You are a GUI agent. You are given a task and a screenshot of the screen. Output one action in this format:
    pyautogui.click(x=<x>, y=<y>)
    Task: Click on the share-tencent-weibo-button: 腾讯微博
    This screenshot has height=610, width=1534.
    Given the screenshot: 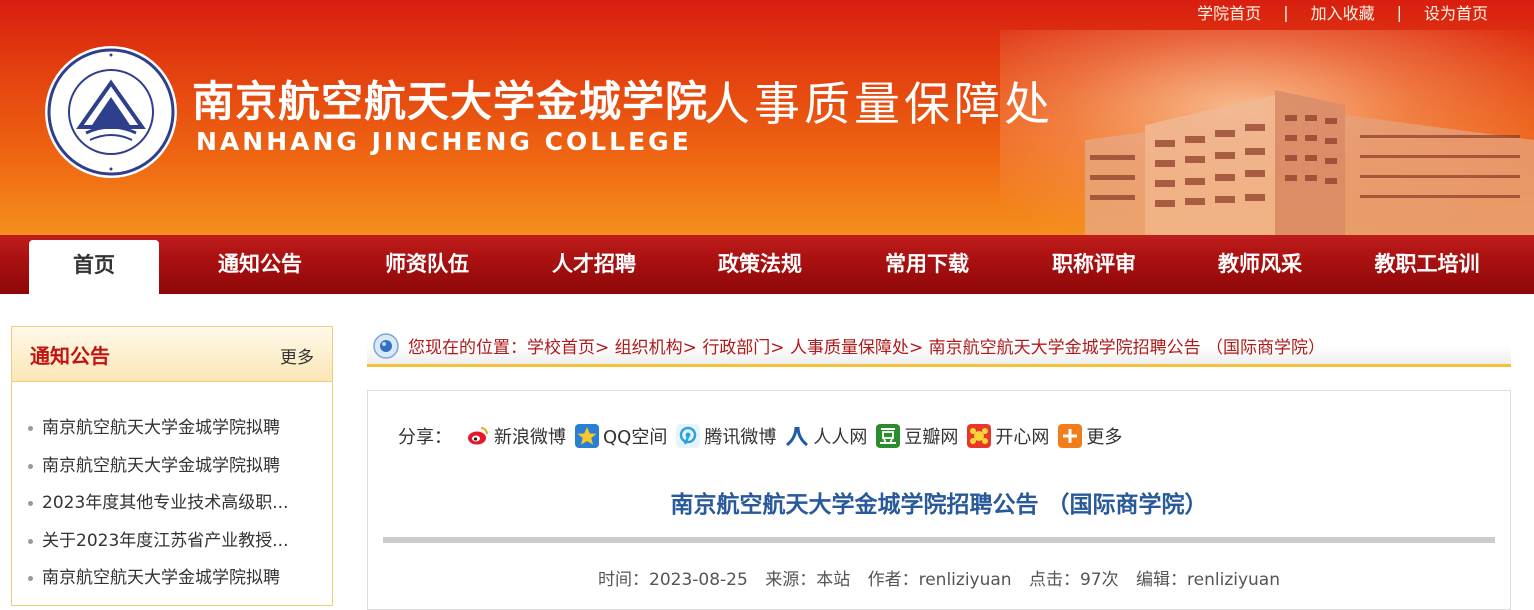 What is the action you would take?
    pyautogui.click(x=726, y=436)
    